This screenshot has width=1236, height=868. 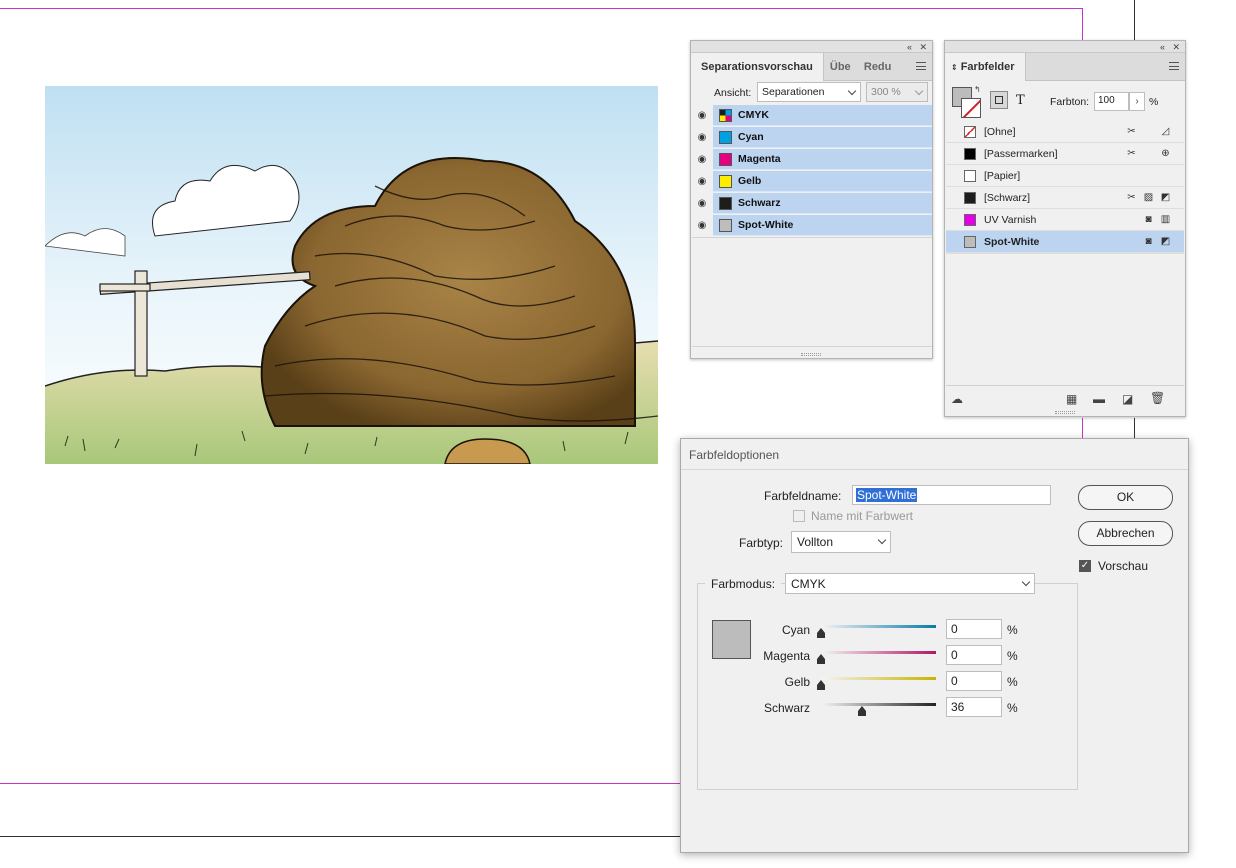 What do you see at coordinates (897, 92) in the screenshot?
I see `zoom-select: 300 %` at bounding box center [897, 92].